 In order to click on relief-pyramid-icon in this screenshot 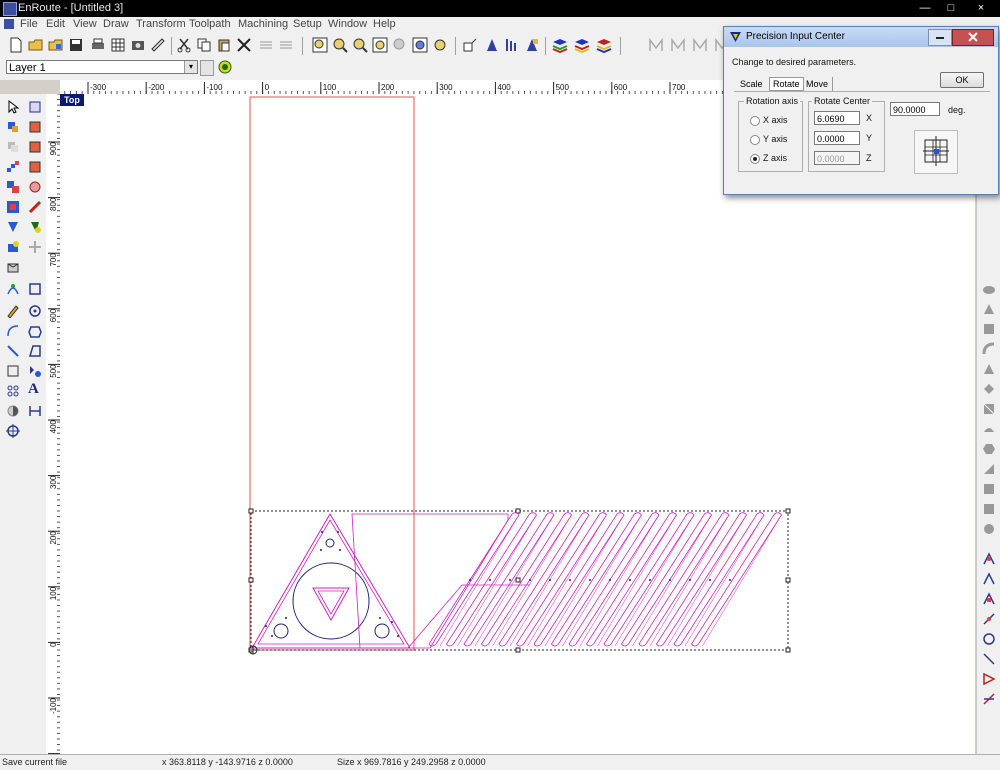, I will do `click(989, 369)`.